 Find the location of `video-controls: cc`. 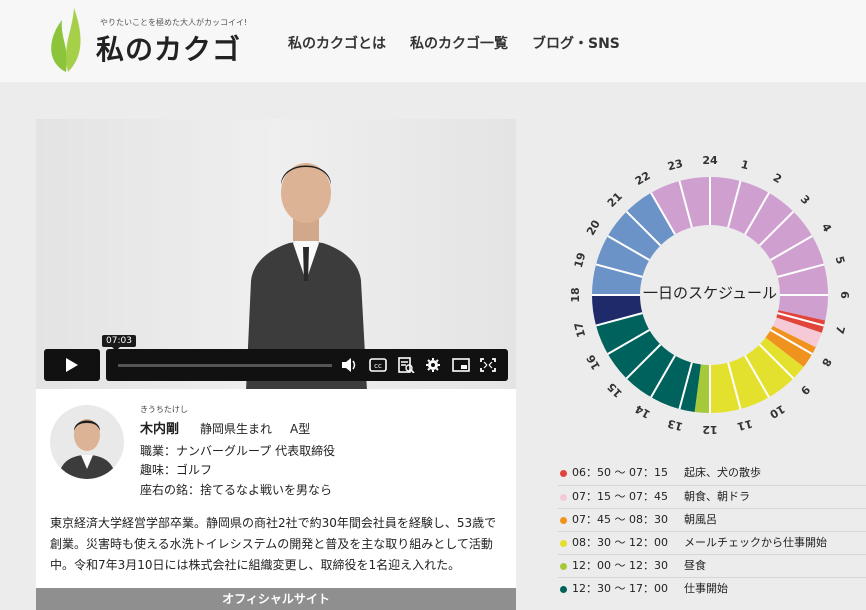

video-controls: cc is located at coordinates (307, 365).